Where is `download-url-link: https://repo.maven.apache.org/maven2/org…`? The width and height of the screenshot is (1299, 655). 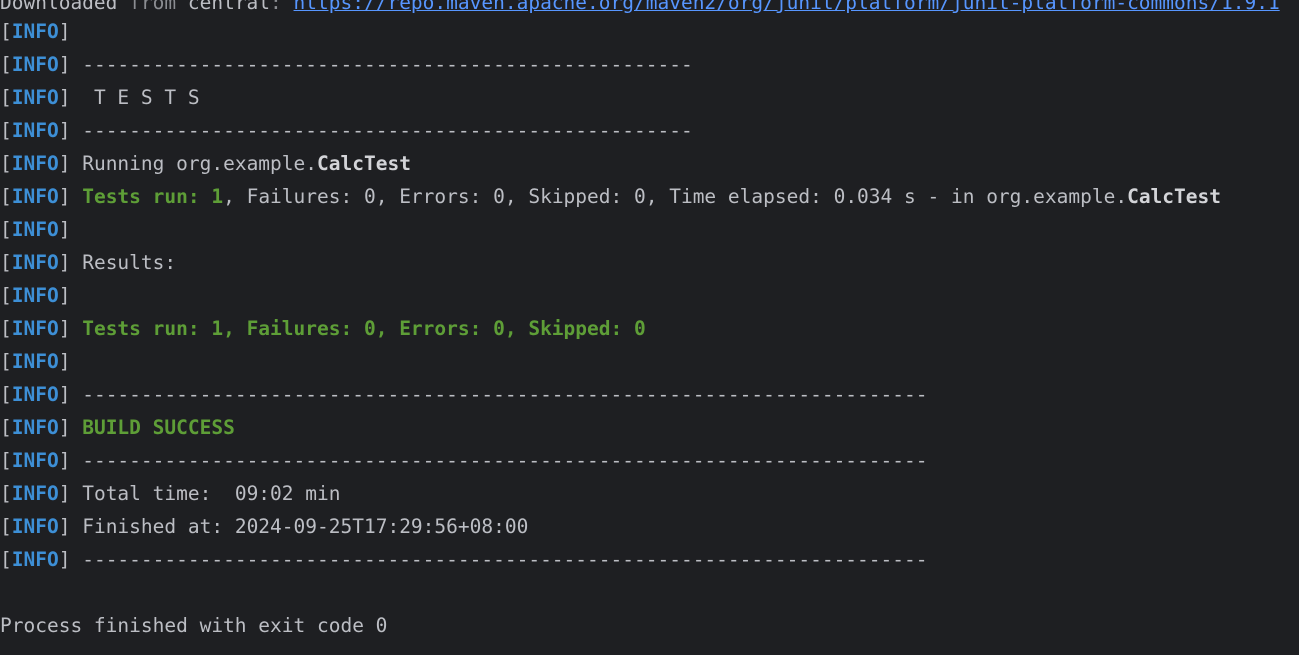
download-url-link: https://repo.maven.apache.org/maven2/org… is located at coordinates (787, 7).